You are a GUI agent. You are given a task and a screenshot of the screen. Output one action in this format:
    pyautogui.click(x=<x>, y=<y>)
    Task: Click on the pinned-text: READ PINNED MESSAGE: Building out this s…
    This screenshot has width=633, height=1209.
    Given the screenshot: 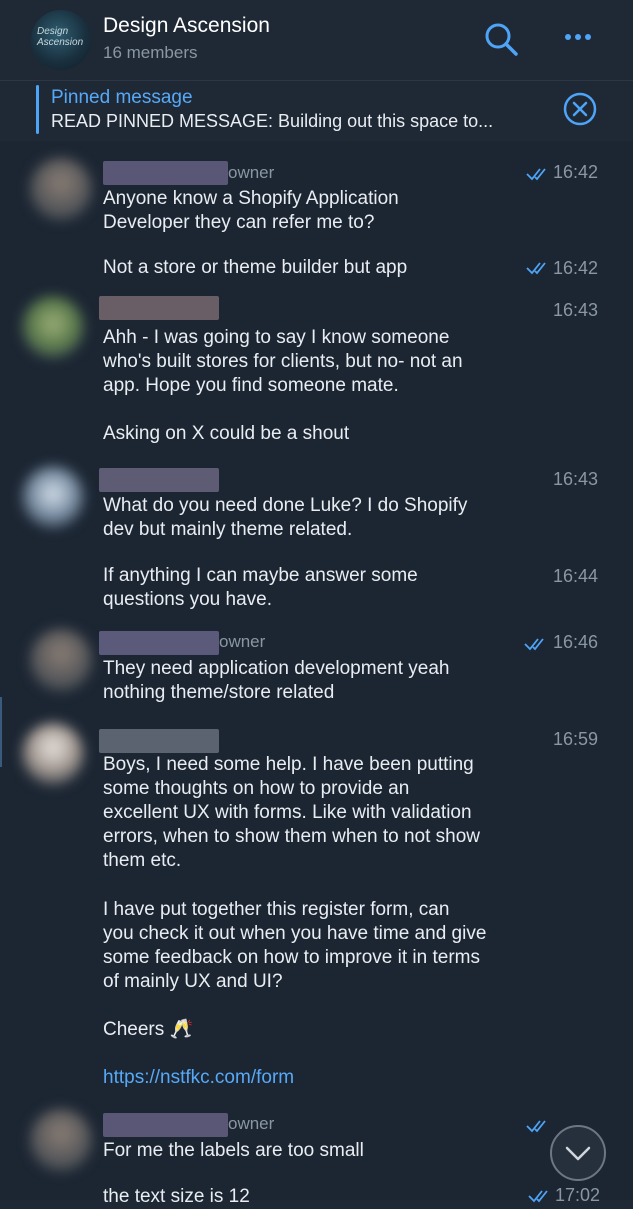 What is the action you would take?
    pyautogui.click(x=272, y=121)
    